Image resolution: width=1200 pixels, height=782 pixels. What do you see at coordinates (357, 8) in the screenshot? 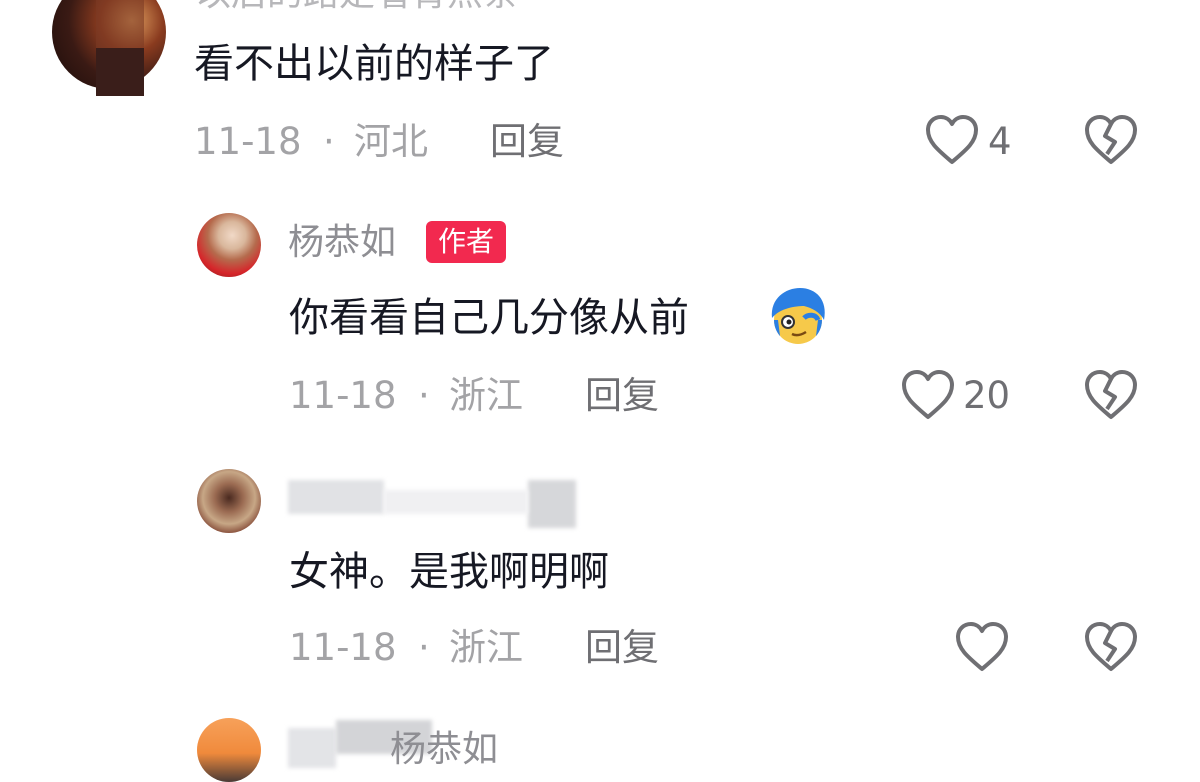
I see `comment-username-partial: 以后的路是看青点条` at bounding box center [357, 8].